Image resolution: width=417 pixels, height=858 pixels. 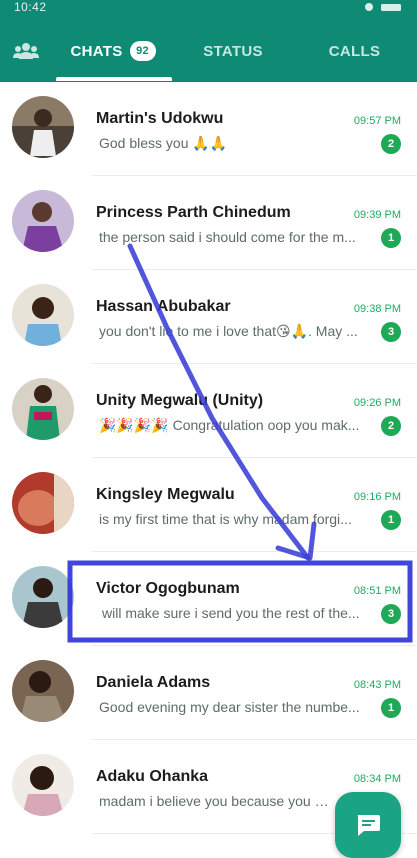 I want to click on new-chat-button, so click(x=368, y=825).